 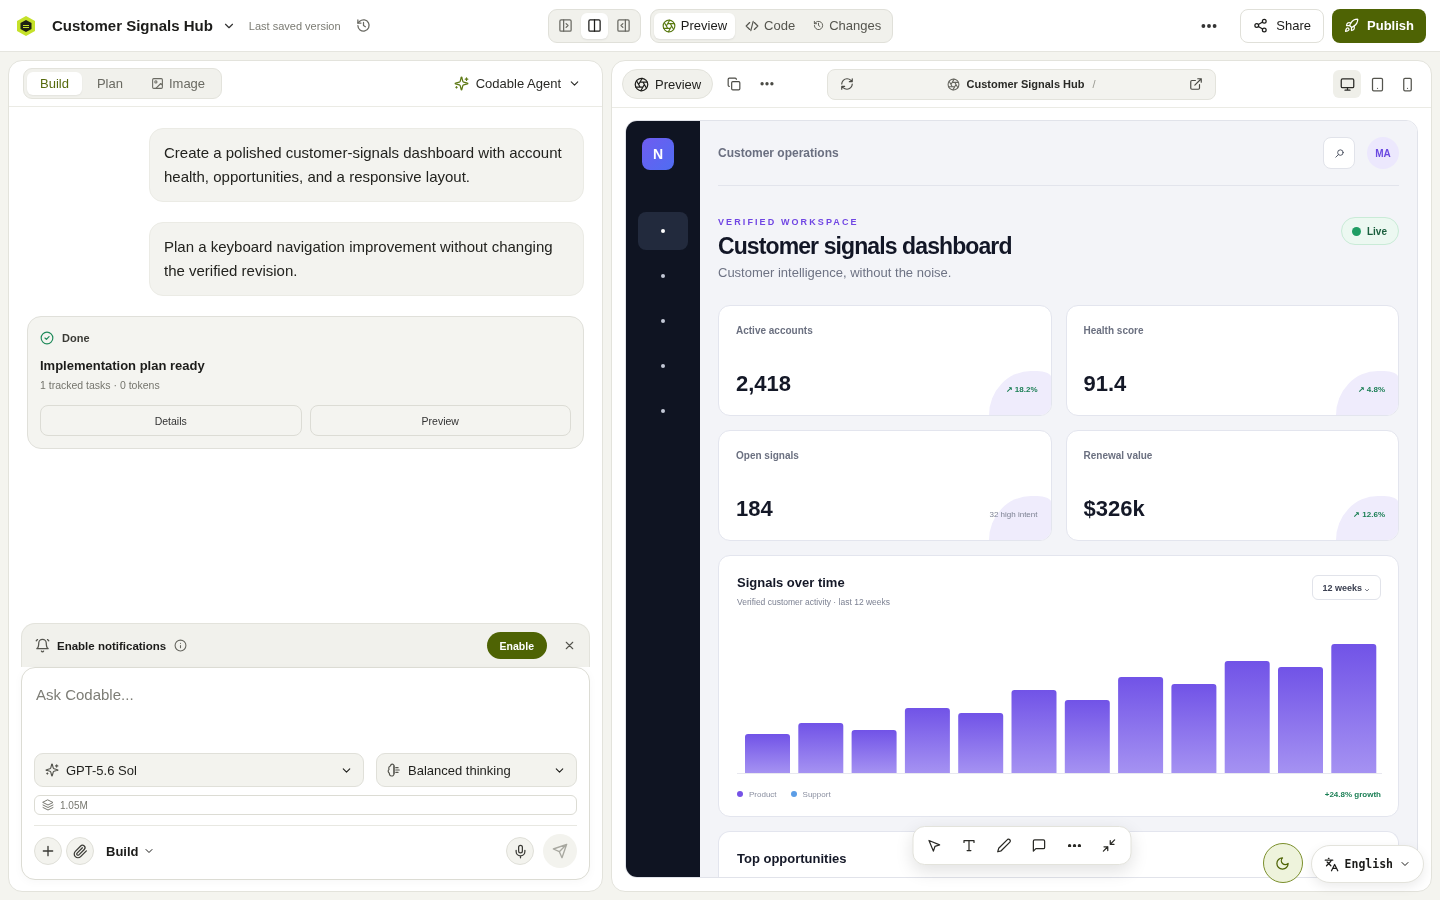 What do you see at coordinates (394, 770) in the screenshot?
I see `brain-icon` at bounding box center [394, 770].